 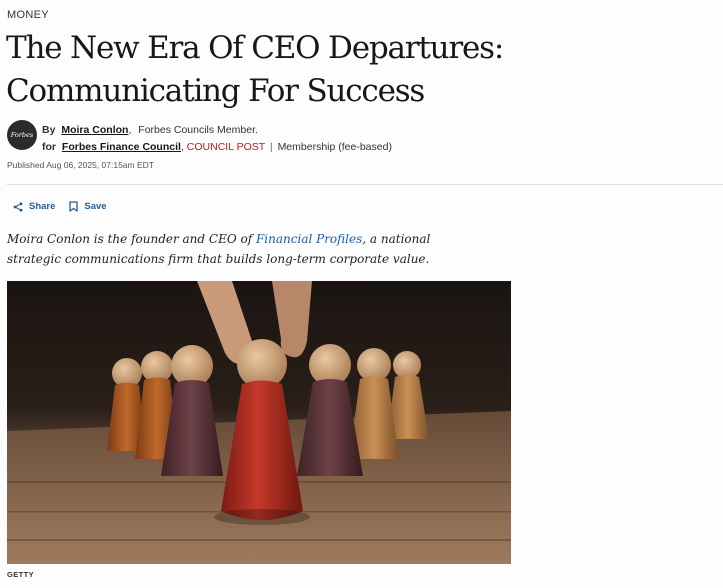 I want to click on byline-prefix: By, so click(x=49, y=130).